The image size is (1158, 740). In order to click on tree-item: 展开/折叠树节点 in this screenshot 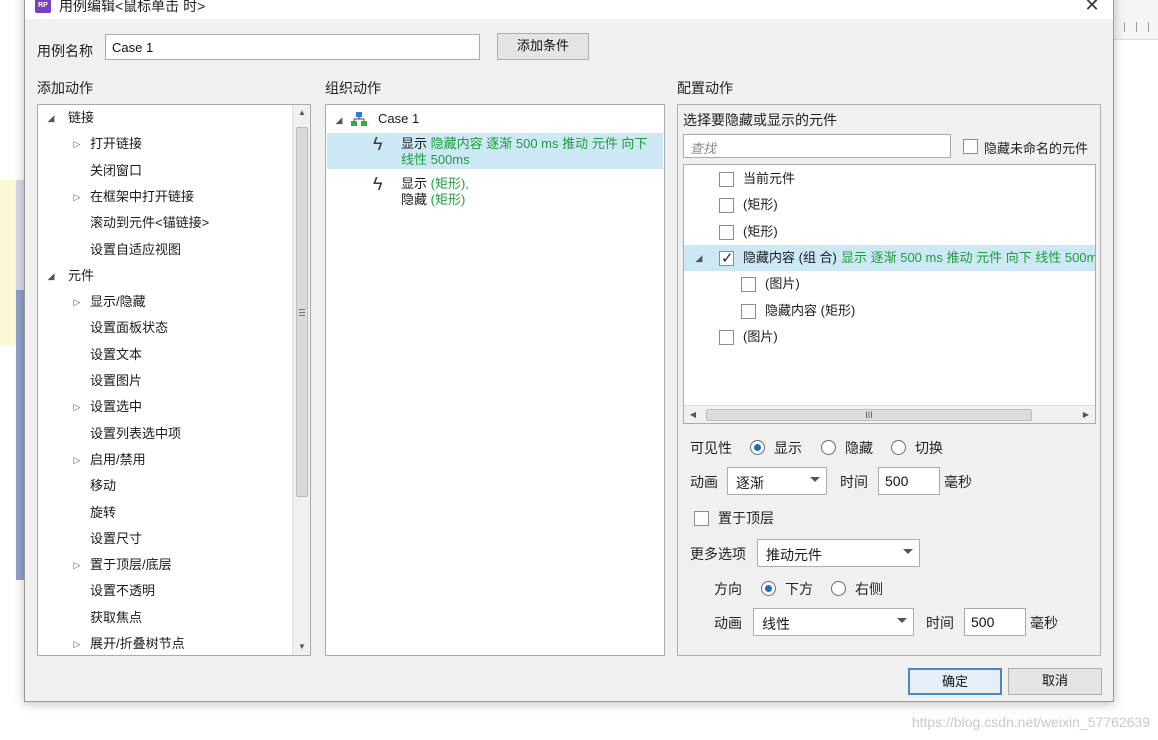, I will do `click(137, 643)`.